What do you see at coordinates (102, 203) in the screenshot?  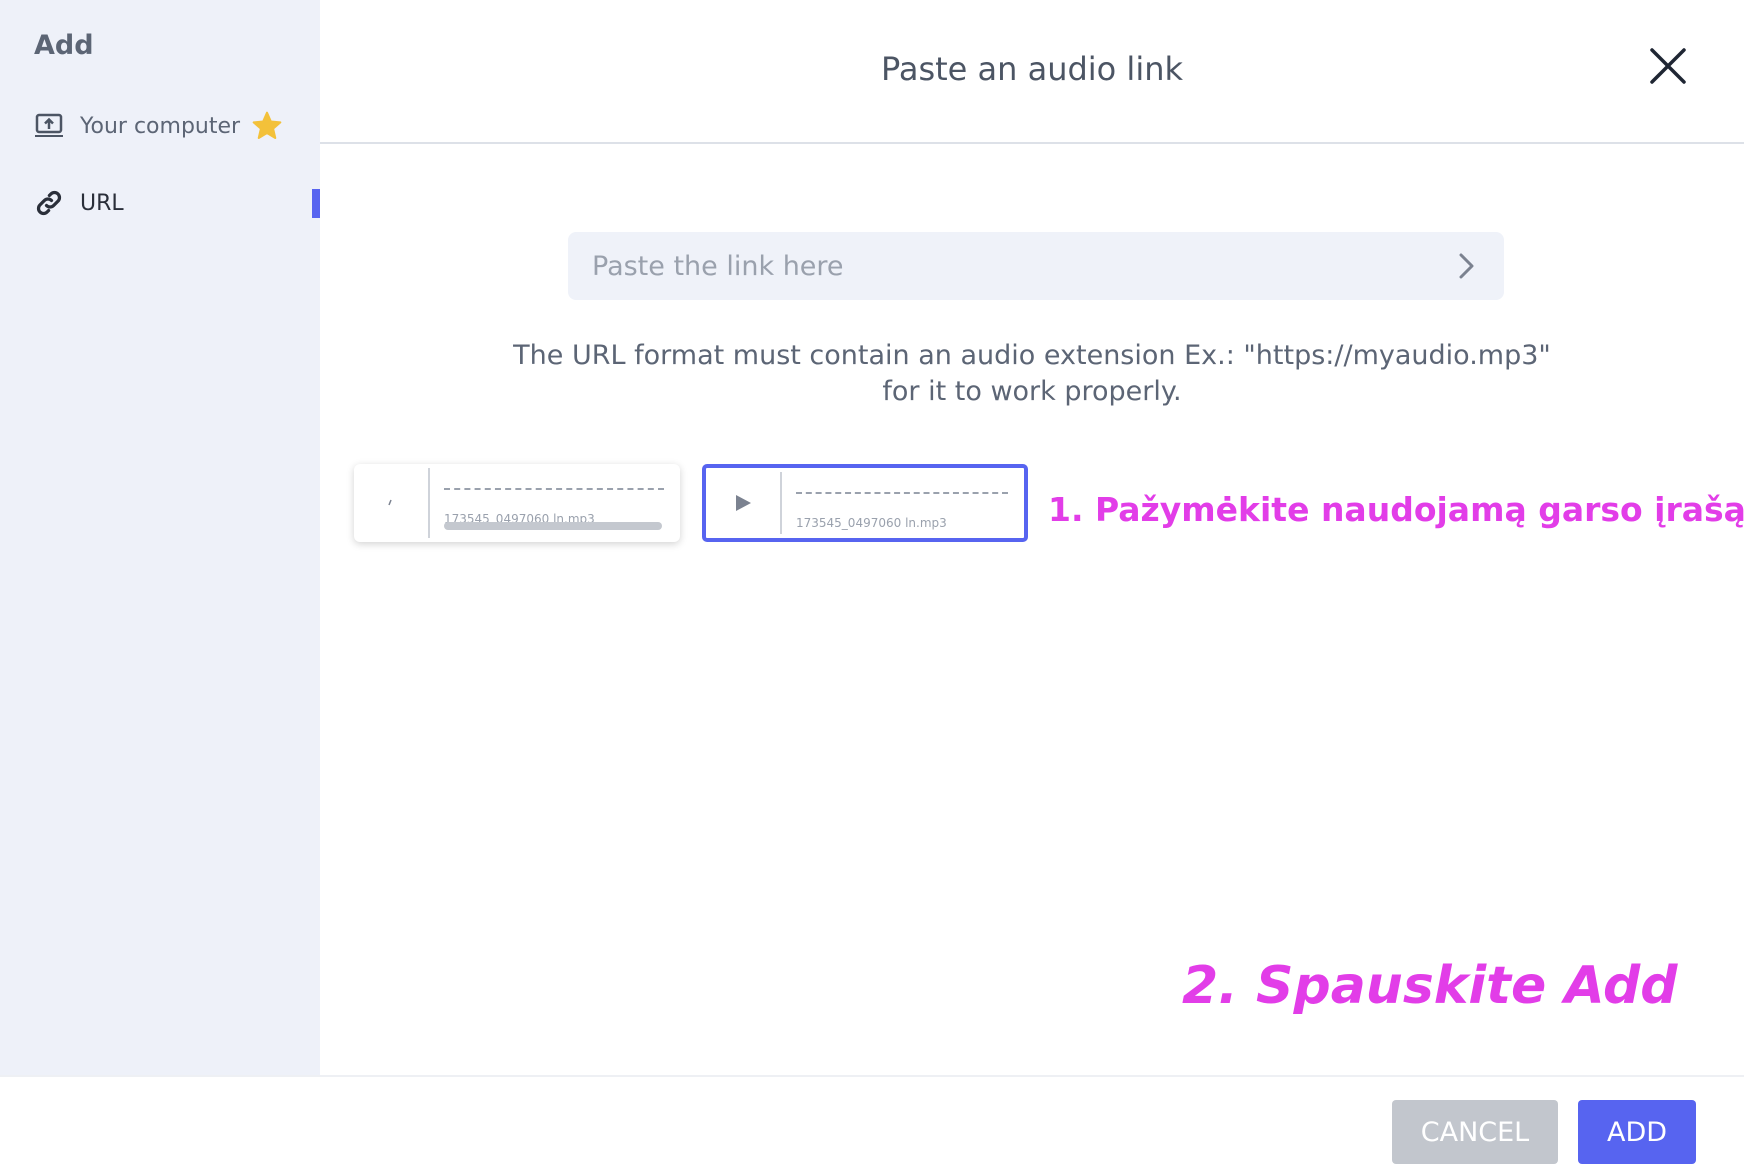 I see `sidebar-item-label: URL` at bounding box center [102, 203].